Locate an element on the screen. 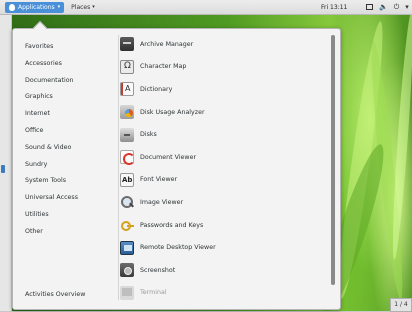 Image resolution: width=412 pixels, height=312 pixels. activities-overview-link: Activities Overview is located at coordinates (55, 294).